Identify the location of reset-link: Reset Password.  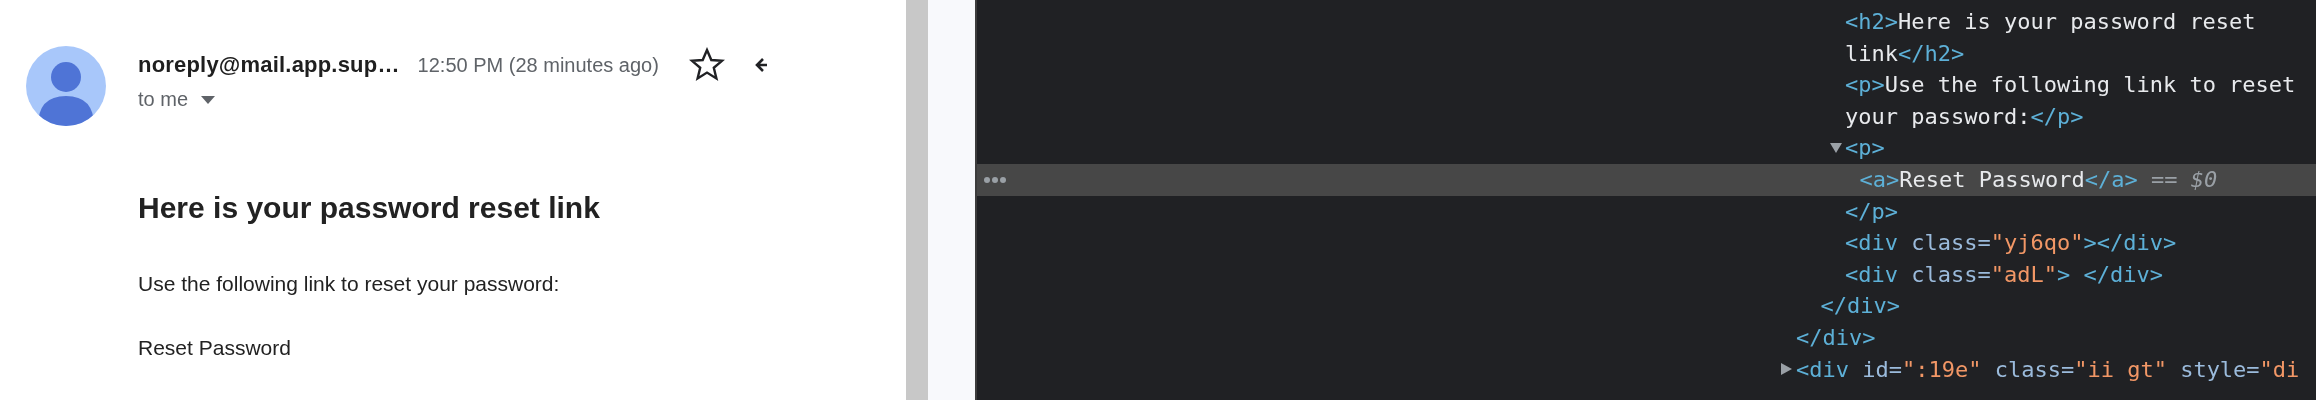
(214, 348).